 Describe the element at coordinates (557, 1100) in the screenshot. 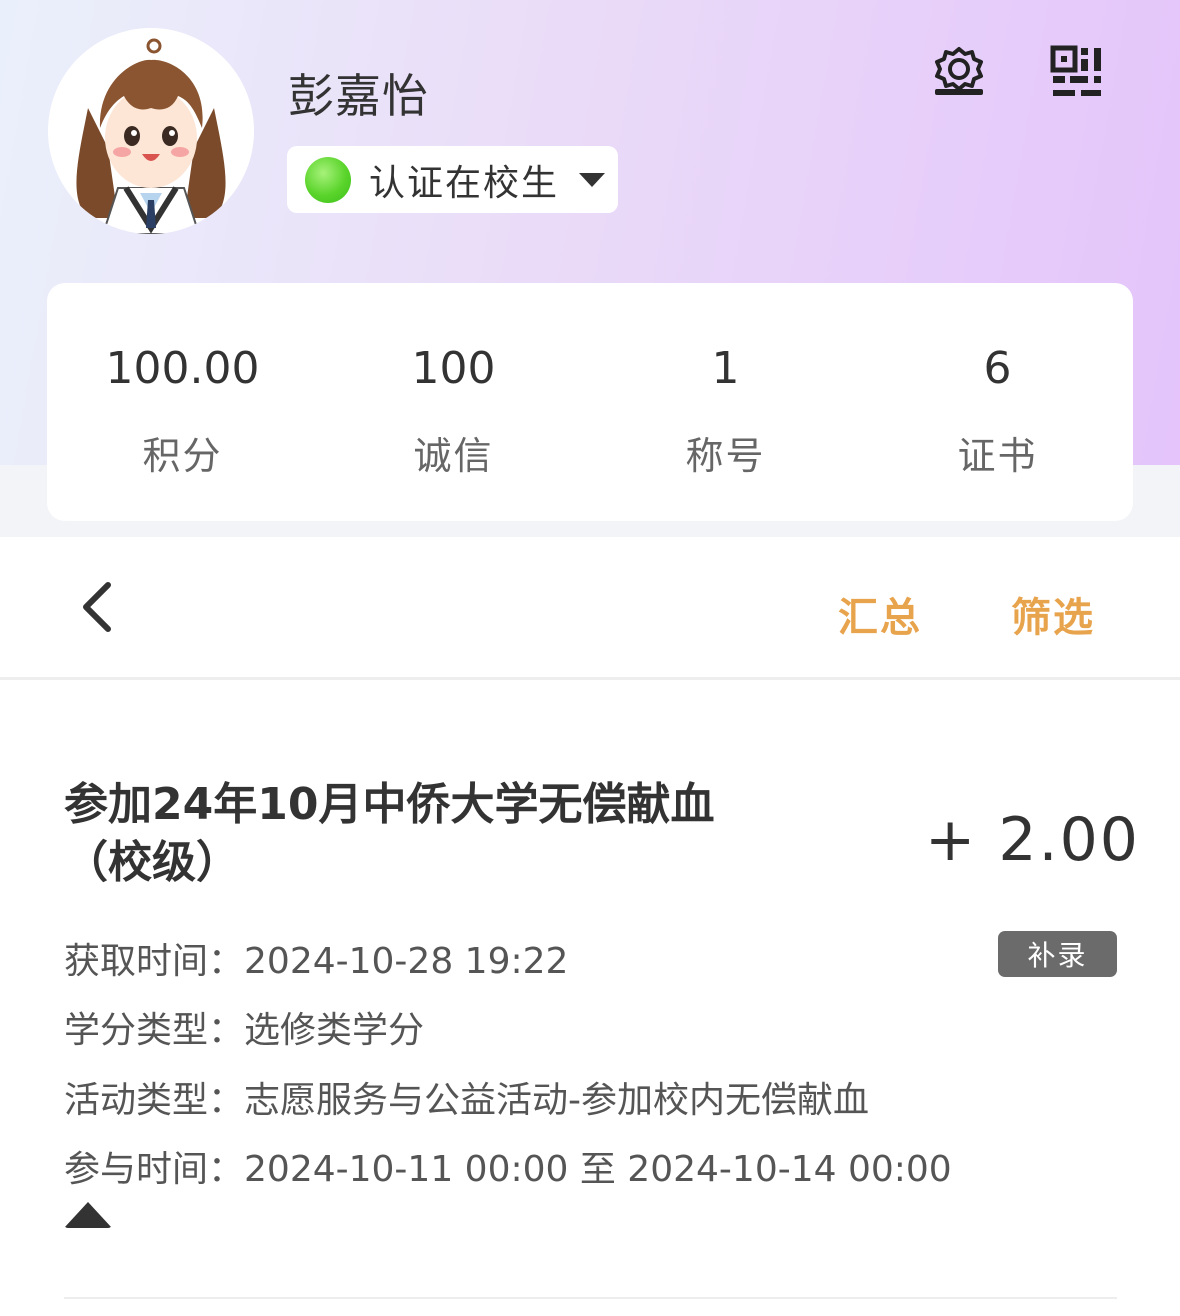

I see `field-value: 志愿服务与公益活动-参加校内无偿献血` at that location.